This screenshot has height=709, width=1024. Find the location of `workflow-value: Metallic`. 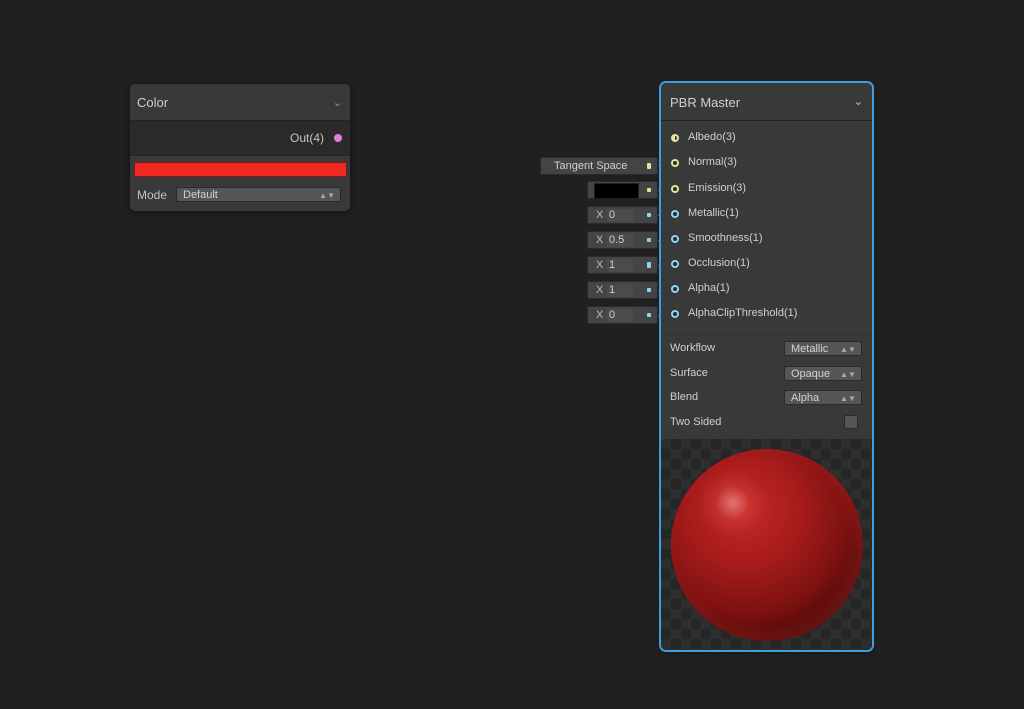

workflow-value: Metallic is located at coordinates (810, 349).